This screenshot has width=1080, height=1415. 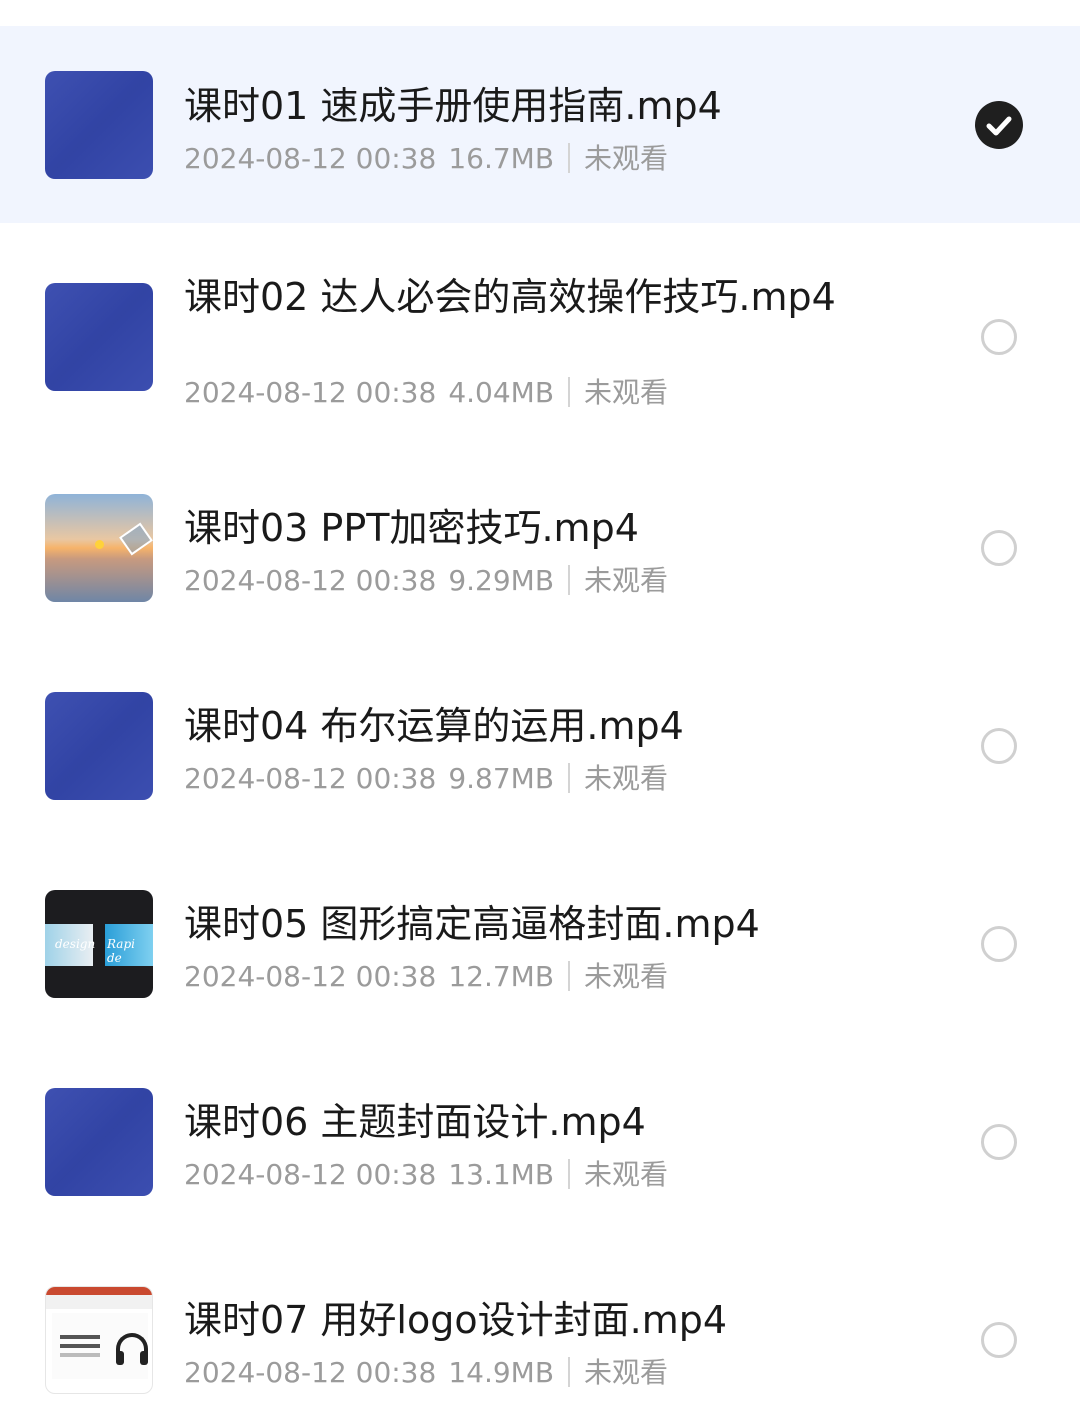 I want to click on lesson-title: 课时02 达人必会的高效操作技巧.mp4, so click(x=510, y=297).